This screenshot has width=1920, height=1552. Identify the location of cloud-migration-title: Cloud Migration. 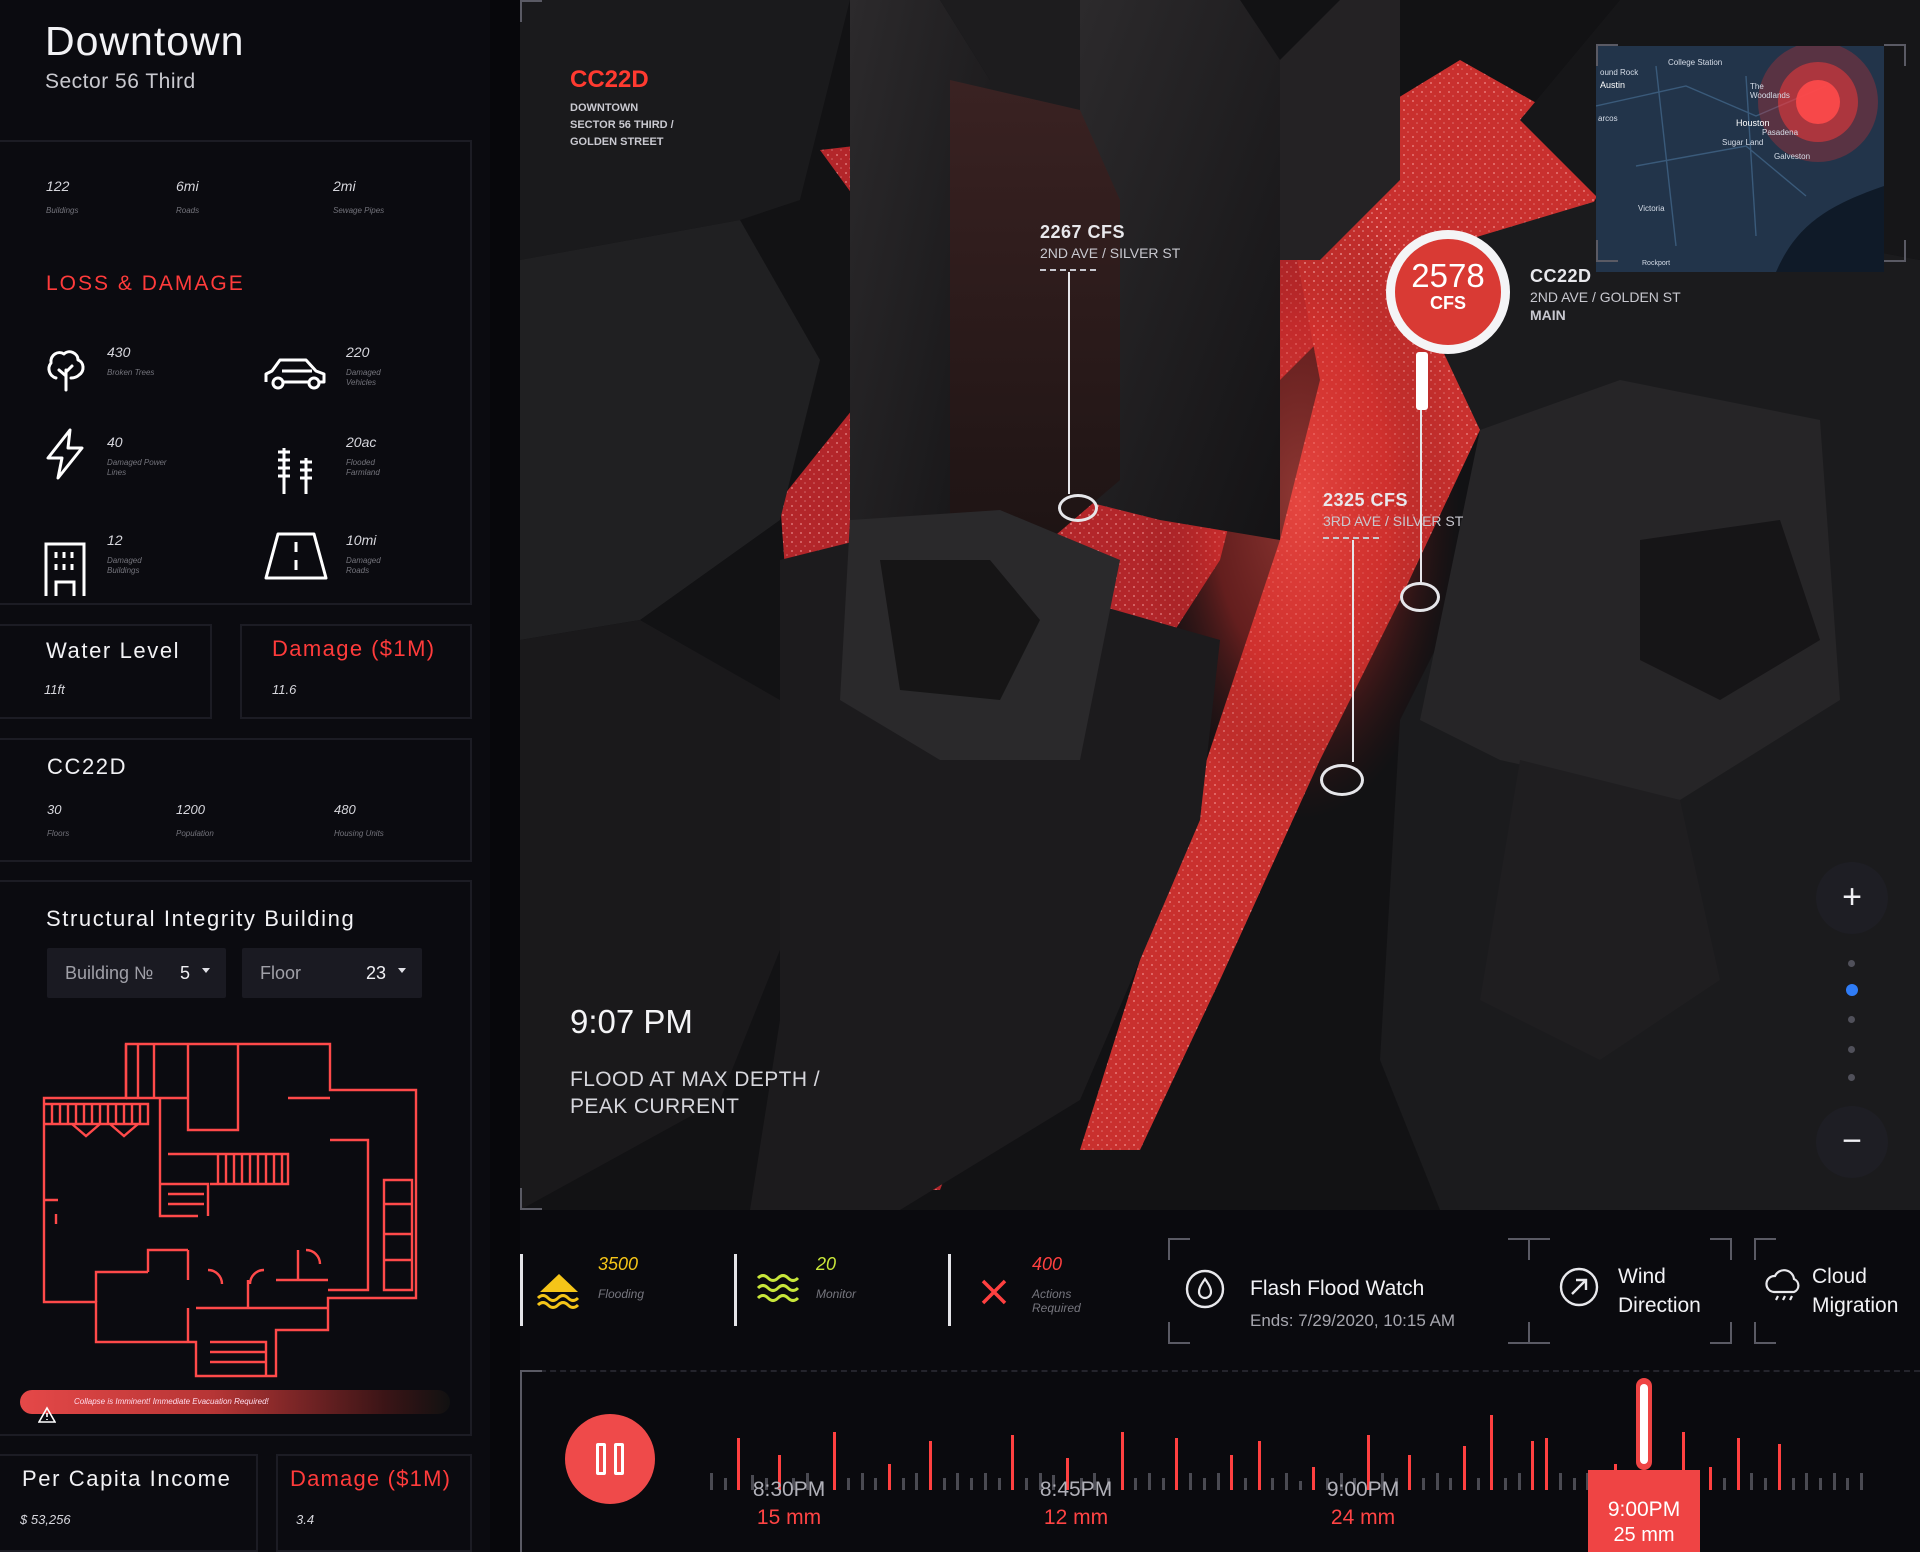
(1855, 1291).